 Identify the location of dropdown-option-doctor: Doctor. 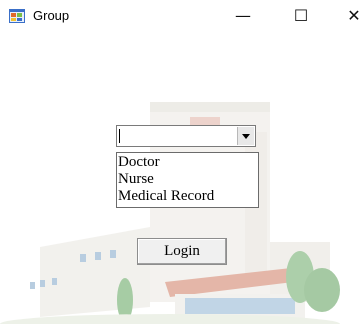
(187, 162).